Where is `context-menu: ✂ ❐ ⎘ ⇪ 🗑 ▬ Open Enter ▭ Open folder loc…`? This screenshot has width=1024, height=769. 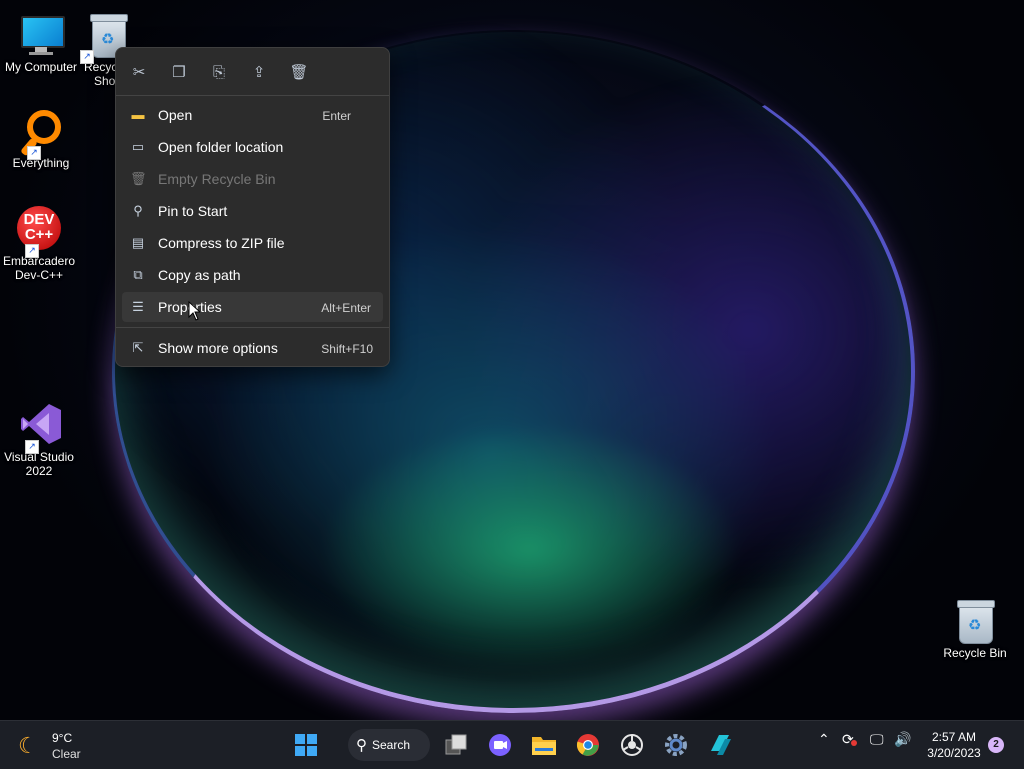 context-menu: ✂ ❐ ⎘ ⇪ 🗑 ▬ Open Enter ▭ Open folder loc… is located at coordinates (252, 207).